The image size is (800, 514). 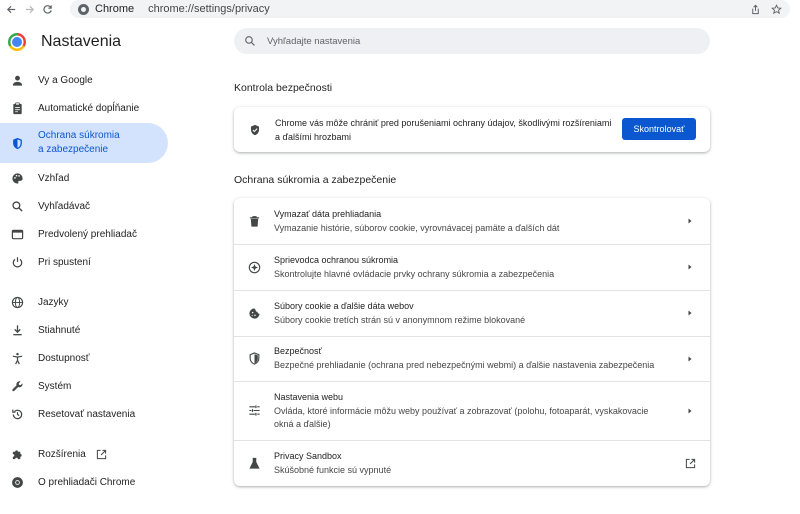 What do you see at coordinates (309, 396) in the screenshot?
I see `row-title: Nastavenia webu` at bounding box center [309, 396].